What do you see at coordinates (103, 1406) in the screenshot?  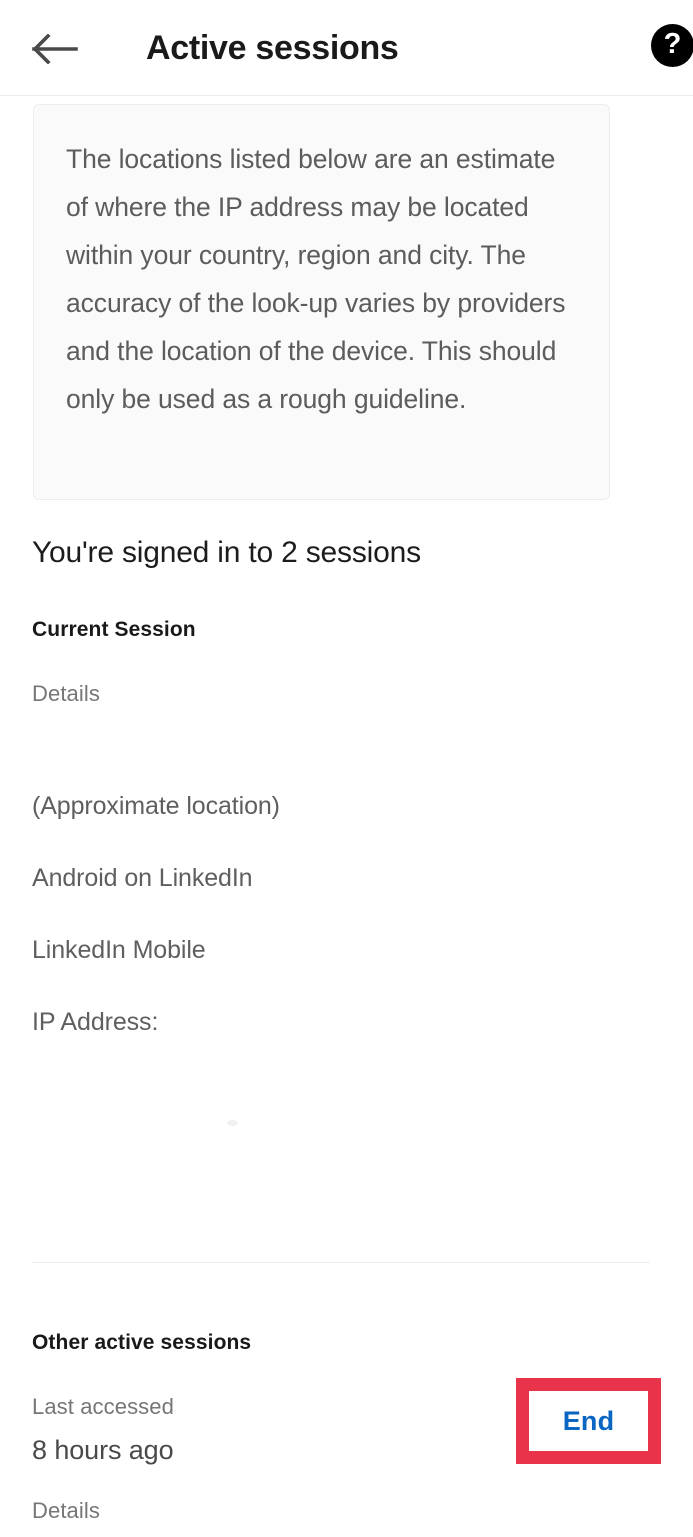 I see `last-accessed-label: Last accessed` at bounding box center [103, 1406].